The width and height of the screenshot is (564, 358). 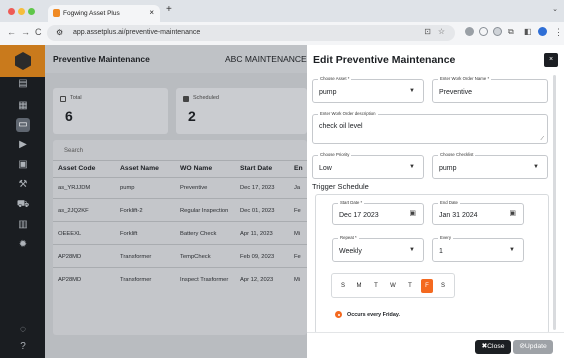 I want to click on weekday-picker: S M T W T F S, so click(x=393, y=285).